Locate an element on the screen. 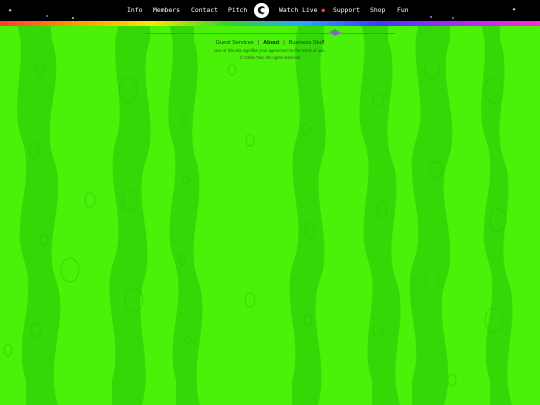 This screenshot has width=540, height=405. nav-shop: Shop is located at coordinates (377, 10).